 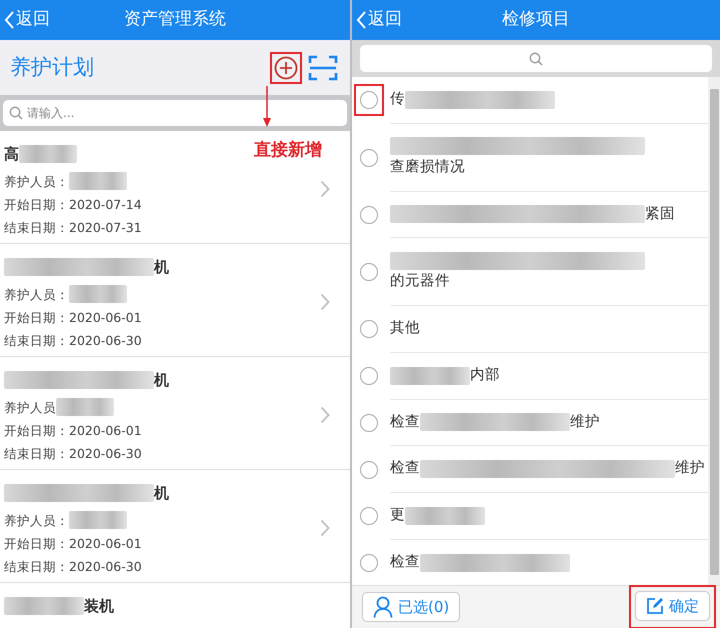 What do you see at coordinates (383, 607) in the screenshot?
I see `person-icon` at bounding box center [383, 607].